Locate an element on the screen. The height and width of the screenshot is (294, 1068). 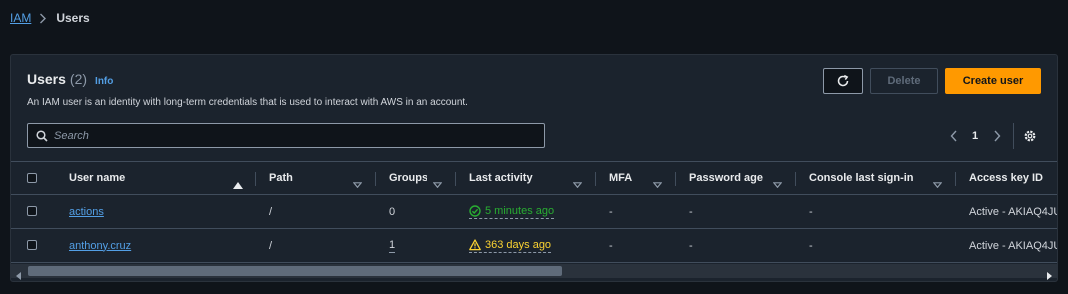
scroll-right-icon is located at coordinates (1049, 274).